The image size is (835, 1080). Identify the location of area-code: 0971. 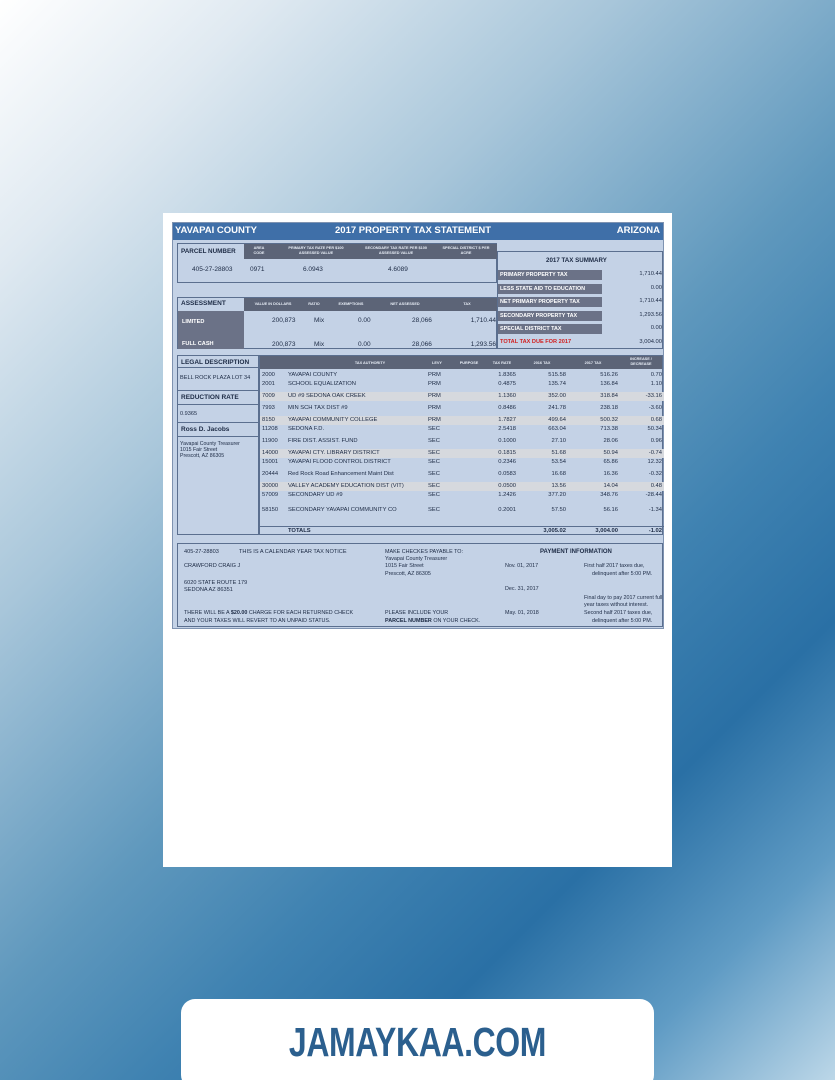
(257, 269).